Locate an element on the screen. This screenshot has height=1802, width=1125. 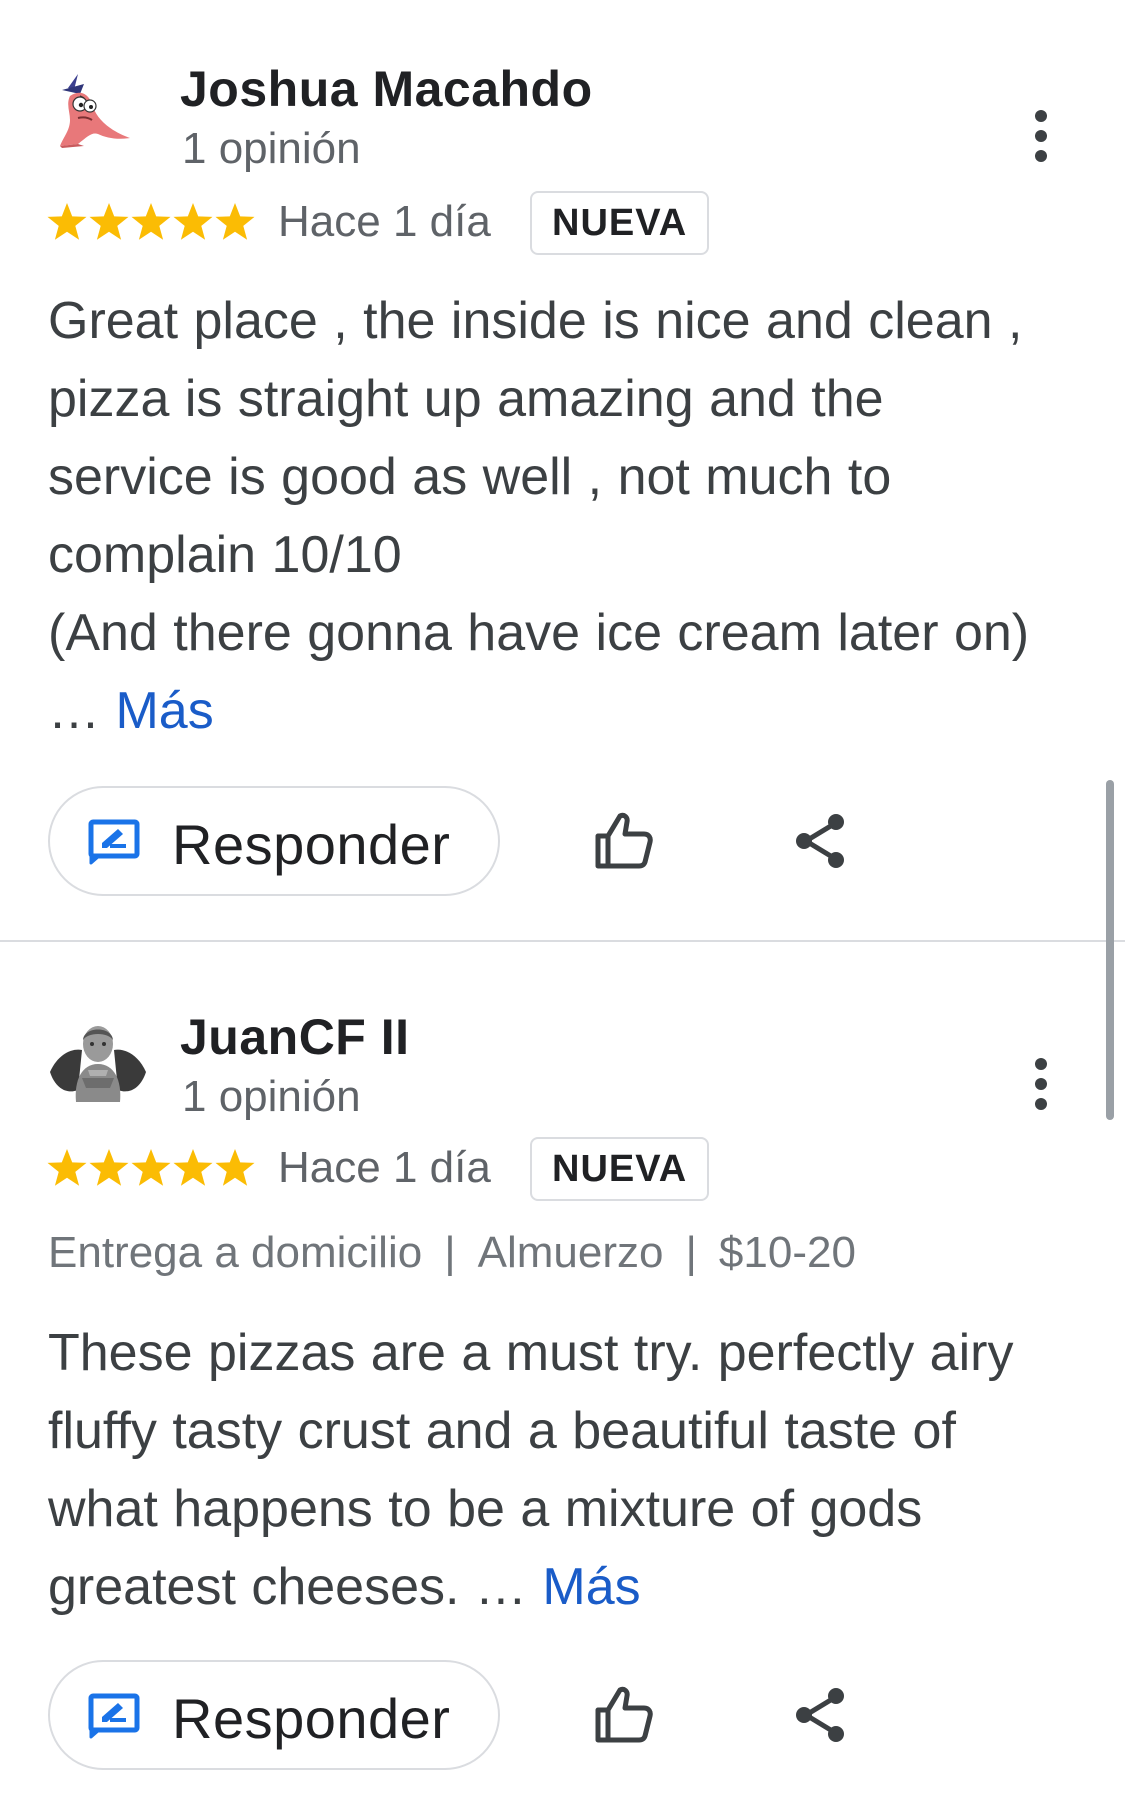
review-text-line: what happens to be a mixture of gods is located at coordinates (485, 1509).